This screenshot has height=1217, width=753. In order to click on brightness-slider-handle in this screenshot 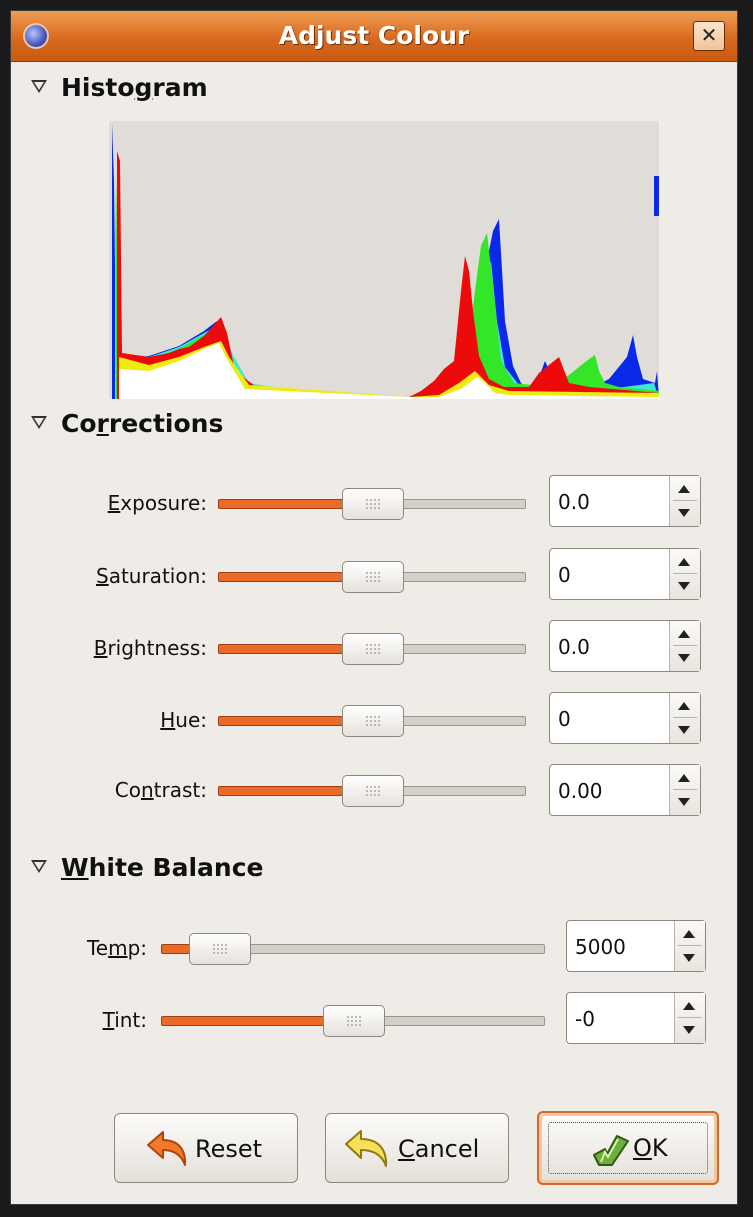, I will do `click(373, 649)`.